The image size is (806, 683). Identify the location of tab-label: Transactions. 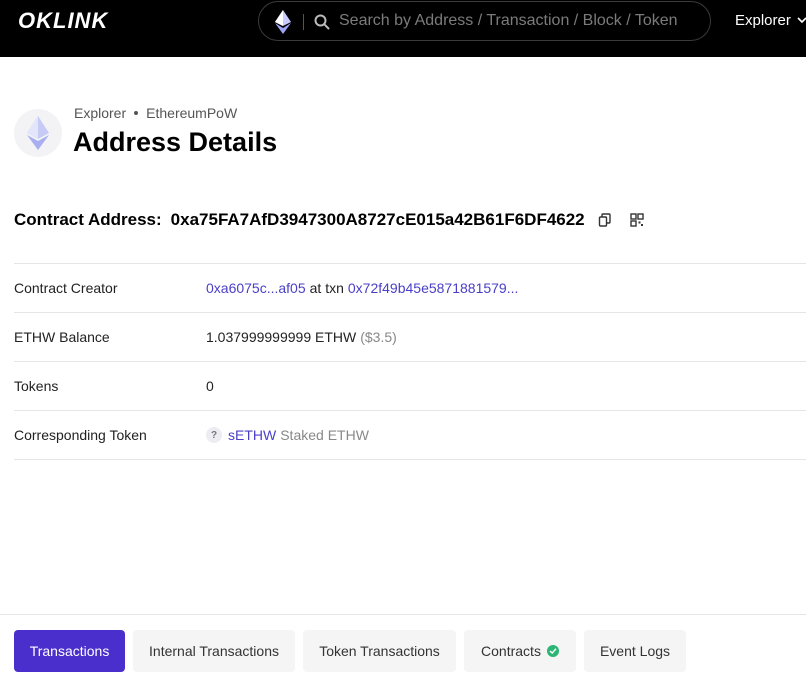
(69, 651).